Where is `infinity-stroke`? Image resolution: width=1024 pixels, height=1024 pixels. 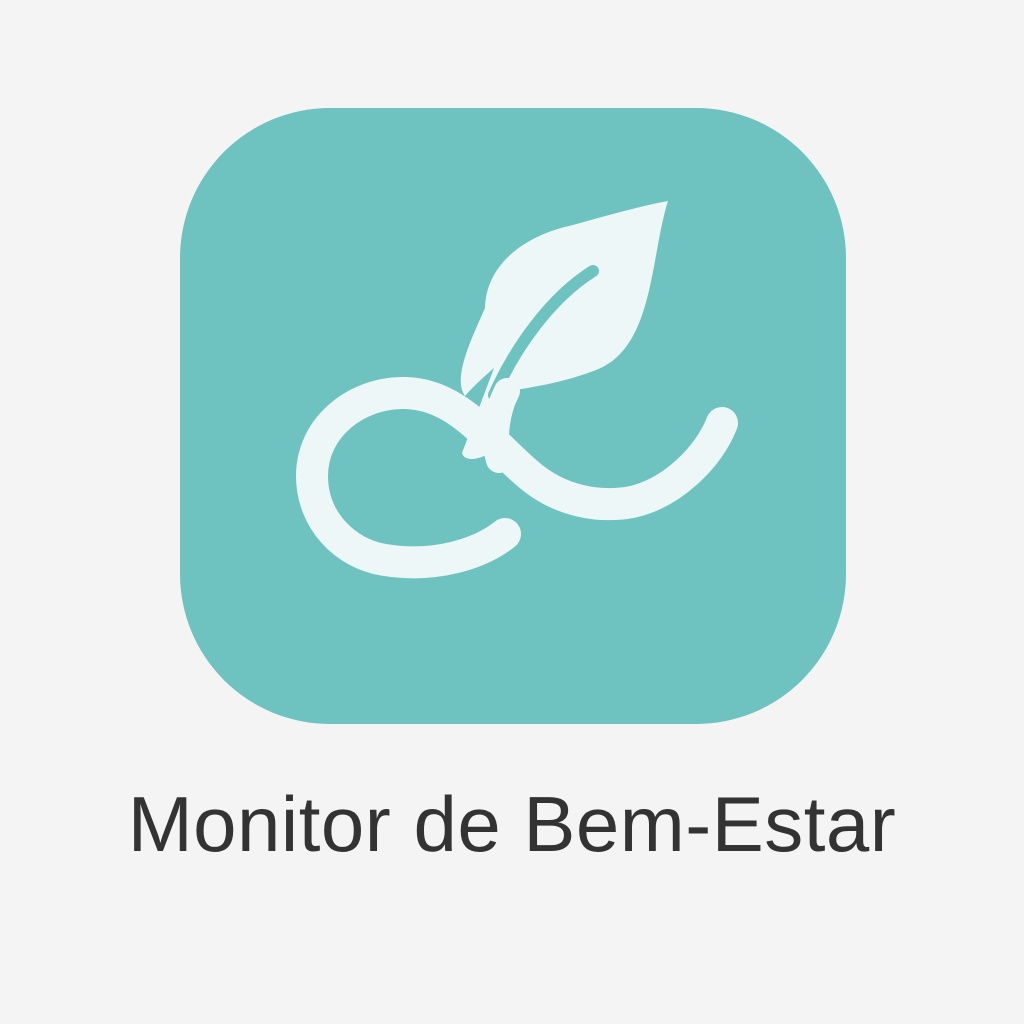 infinity-stroke is located at coordinates (516, 478).